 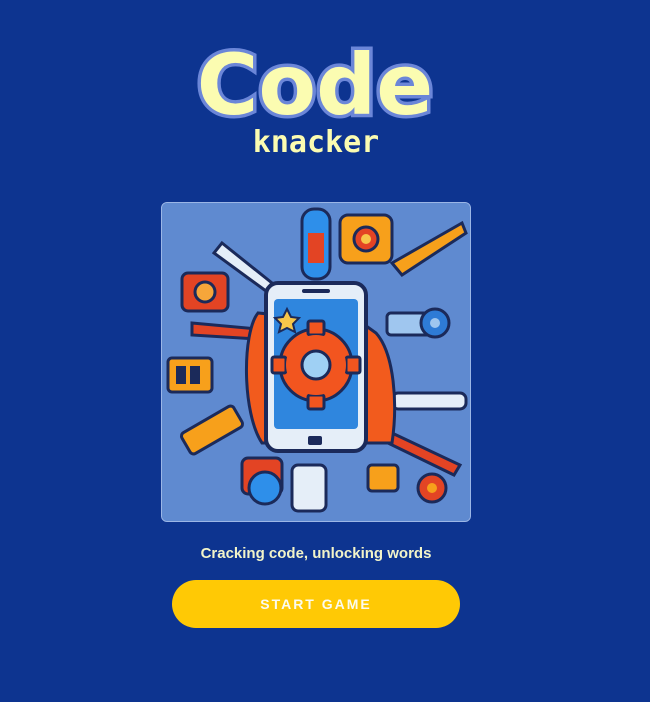 I want to click on logo-subtitle: knacker, so click(x=316, y=142).